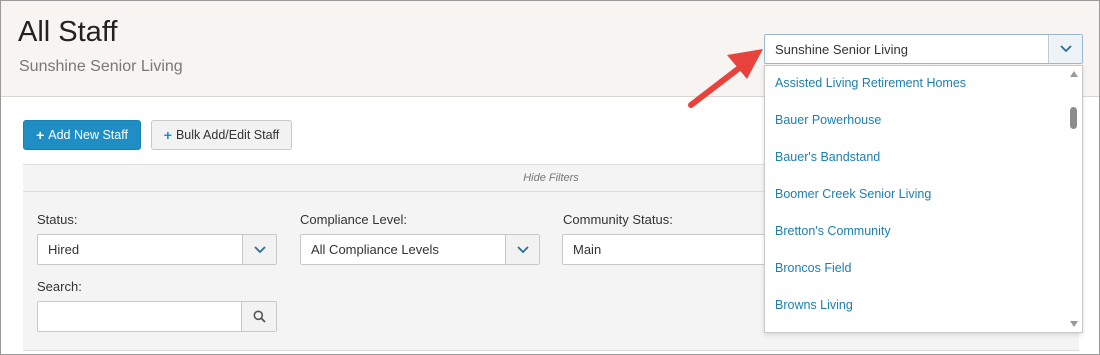 Image resolution: width=1100 pixels, height=355 pixels. What do you see at coordinates (828, 120) in the screenshot?
I see `dropdown-option: Bauer Powerhouse` at bounding box center [828, 120].